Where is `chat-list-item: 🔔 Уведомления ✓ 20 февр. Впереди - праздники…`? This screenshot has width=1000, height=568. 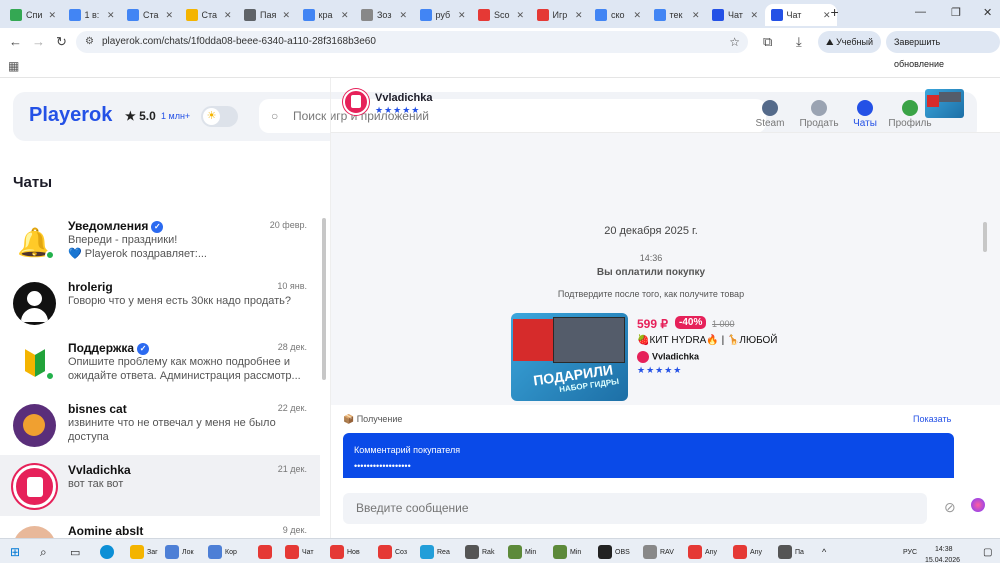
chat-list-item: 🔔 Уведомления ✓ 20 февр. Впереди - праздники… is located at coordinates (160, 241).